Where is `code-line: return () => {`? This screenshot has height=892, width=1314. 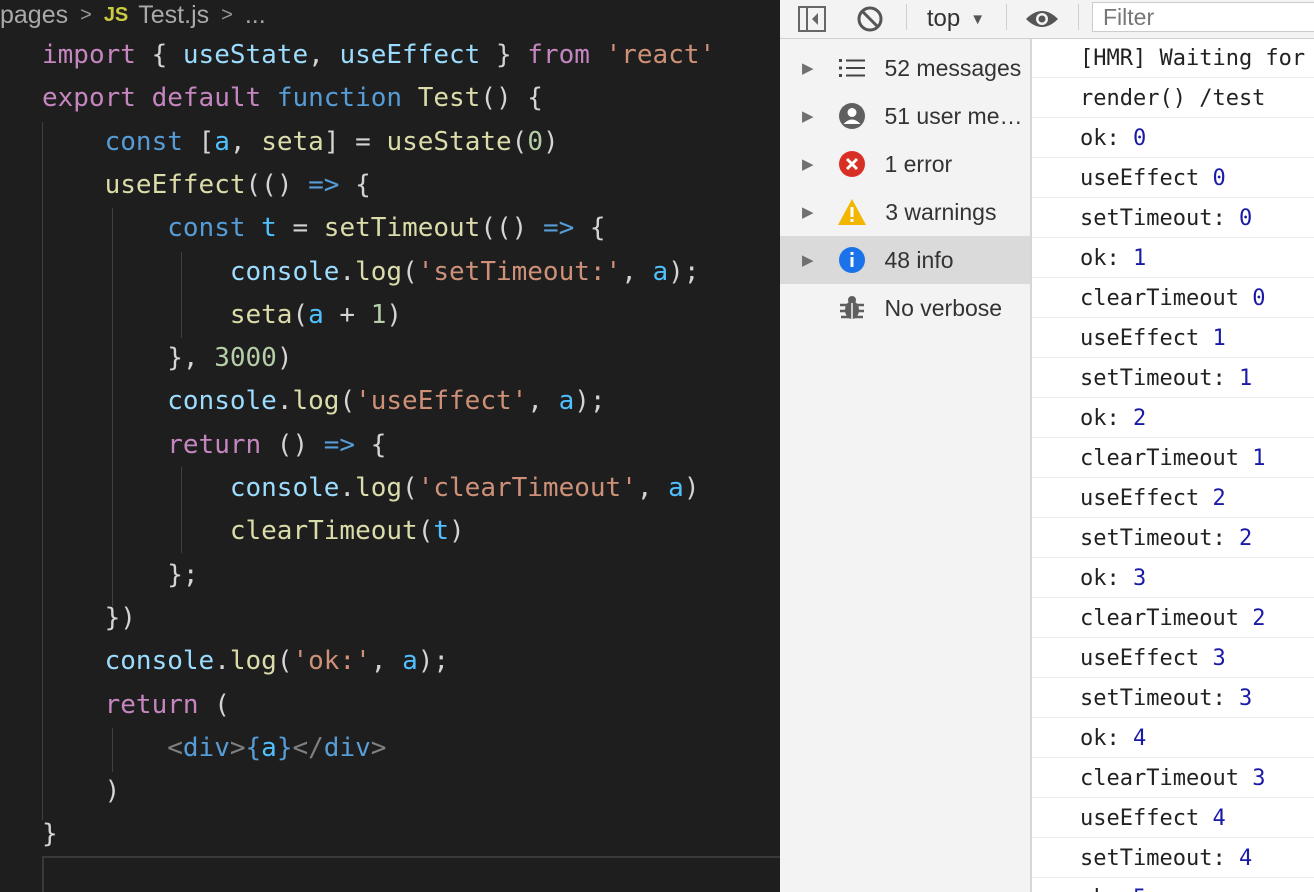
code-line: return () => { is located at coordinates (214, 445).